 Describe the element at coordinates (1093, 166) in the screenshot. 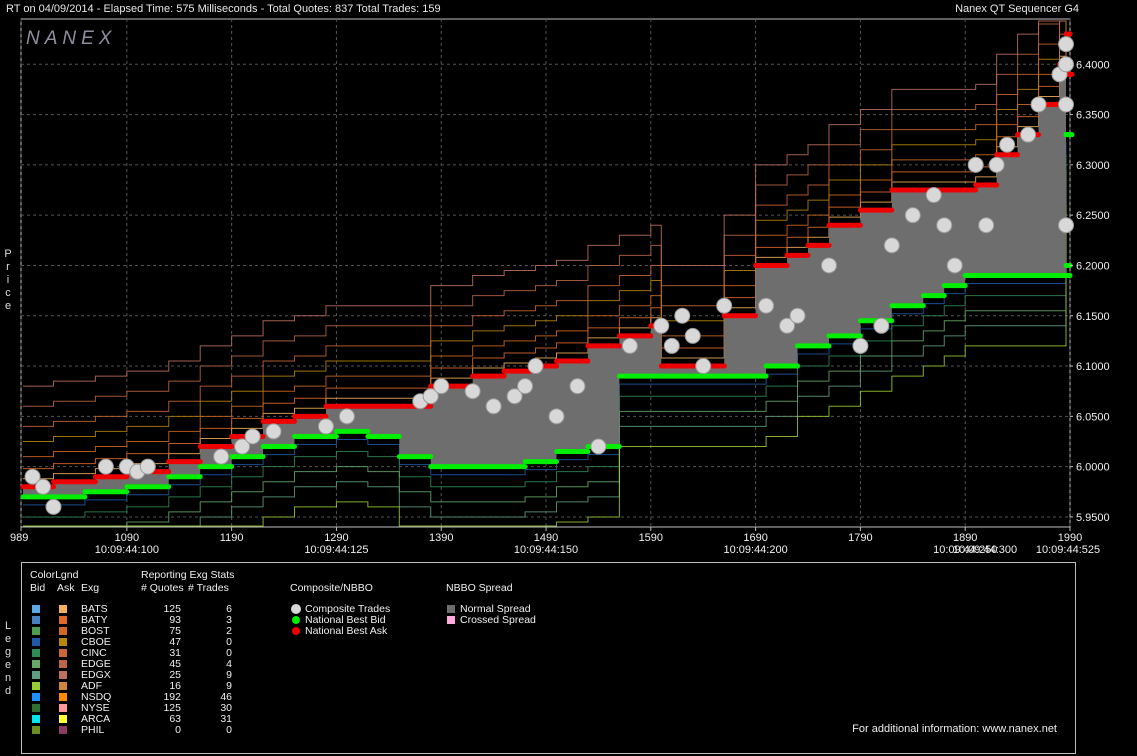

I see `y-tick-label: 6.3000` at that location.